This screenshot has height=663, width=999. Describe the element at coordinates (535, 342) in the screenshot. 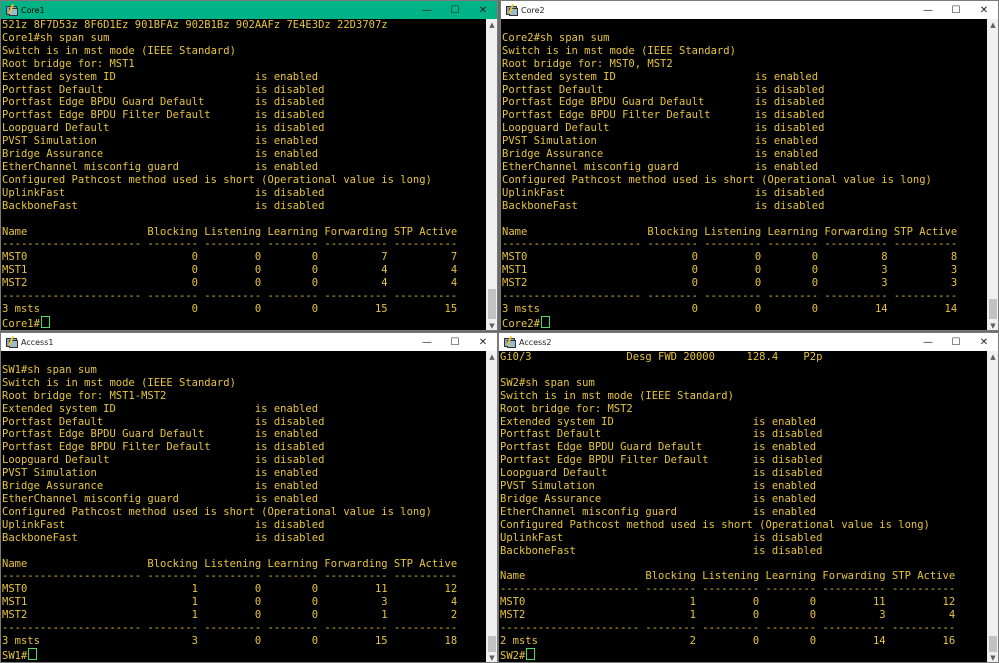

I see `window-title: Access2` at that location.